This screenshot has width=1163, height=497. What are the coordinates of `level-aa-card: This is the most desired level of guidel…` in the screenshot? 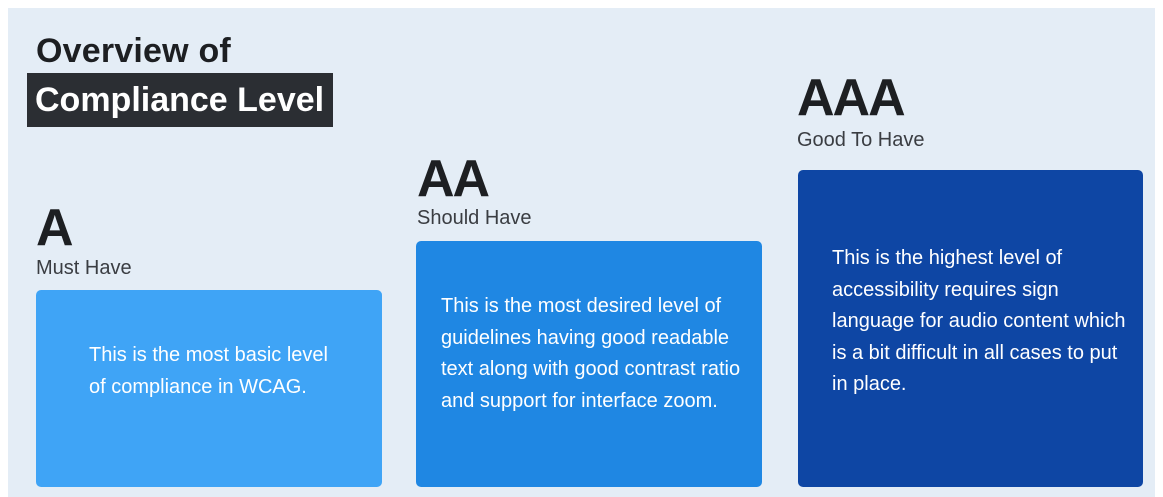 It's located at (589, 364).